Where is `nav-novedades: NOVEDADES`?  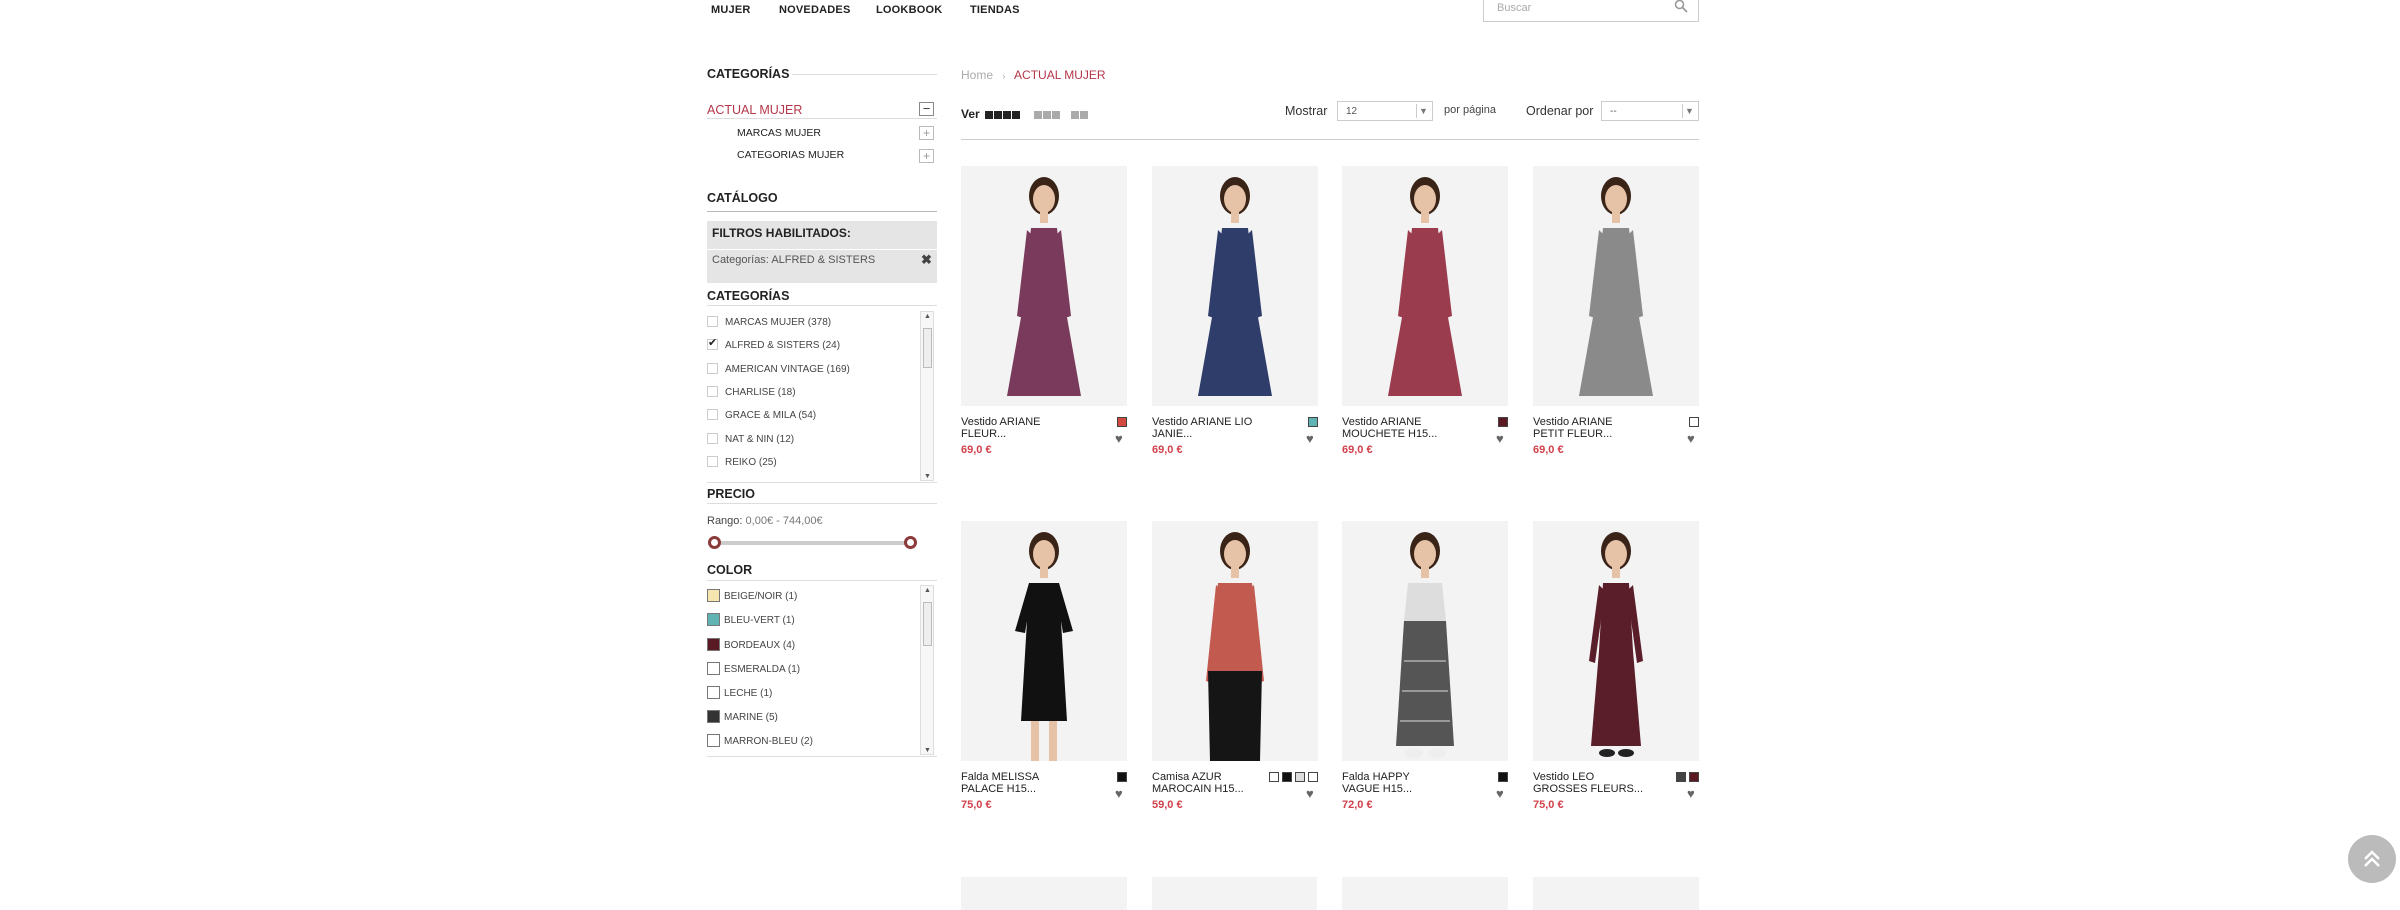 nav-novedades: NOVEDADES is located at coordinates (814, 10).